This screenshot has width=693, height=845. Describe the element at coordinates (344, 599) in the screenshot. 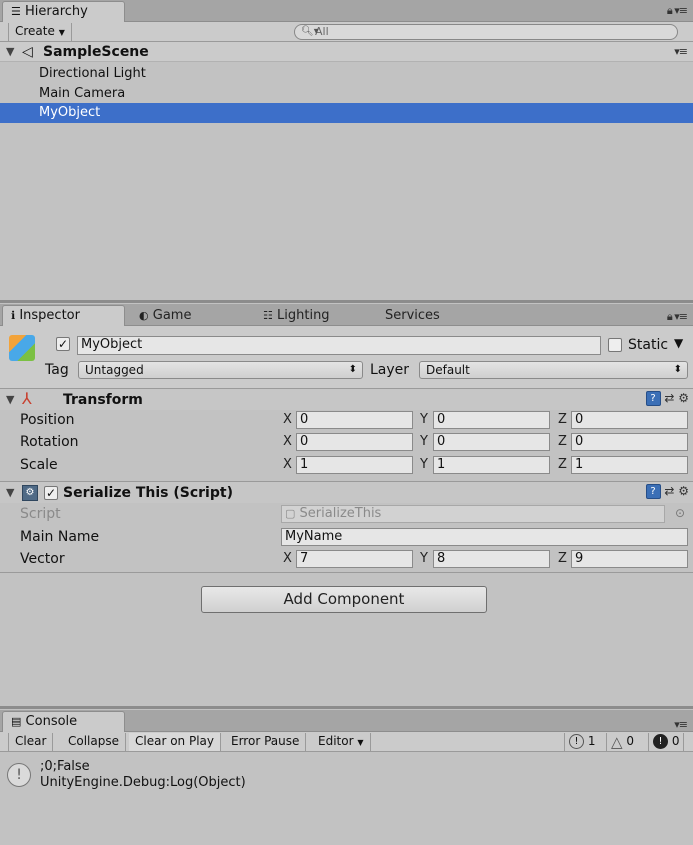

I see `add-component-button: Add Component` at that location.